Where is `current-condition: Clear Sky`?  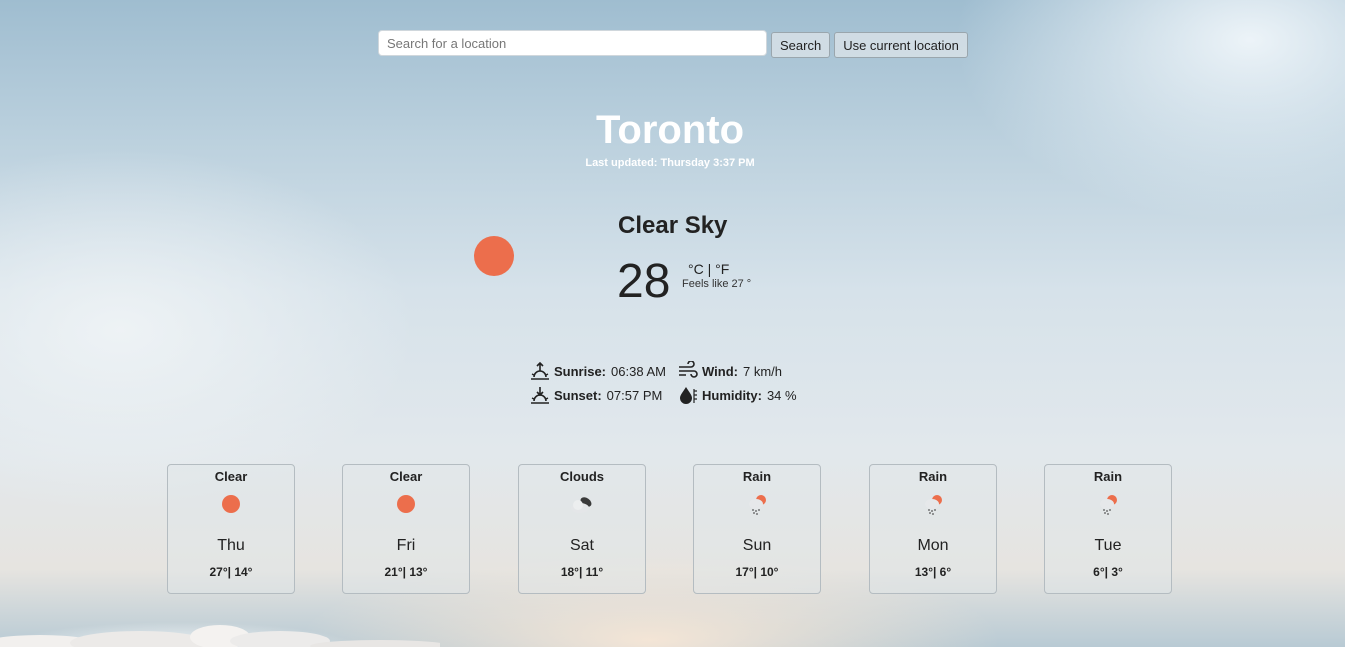 current-condition: Clear Sky is located at coordinates (673, 225).